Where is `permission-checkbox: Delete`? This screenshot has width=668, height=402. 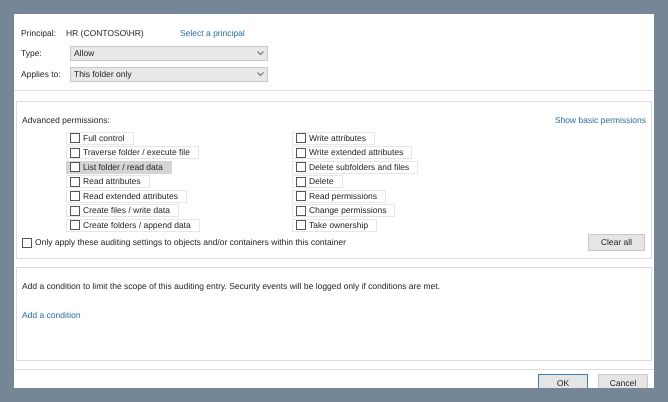
permission-checkbox: Delete is located at coordinates (317, 181).